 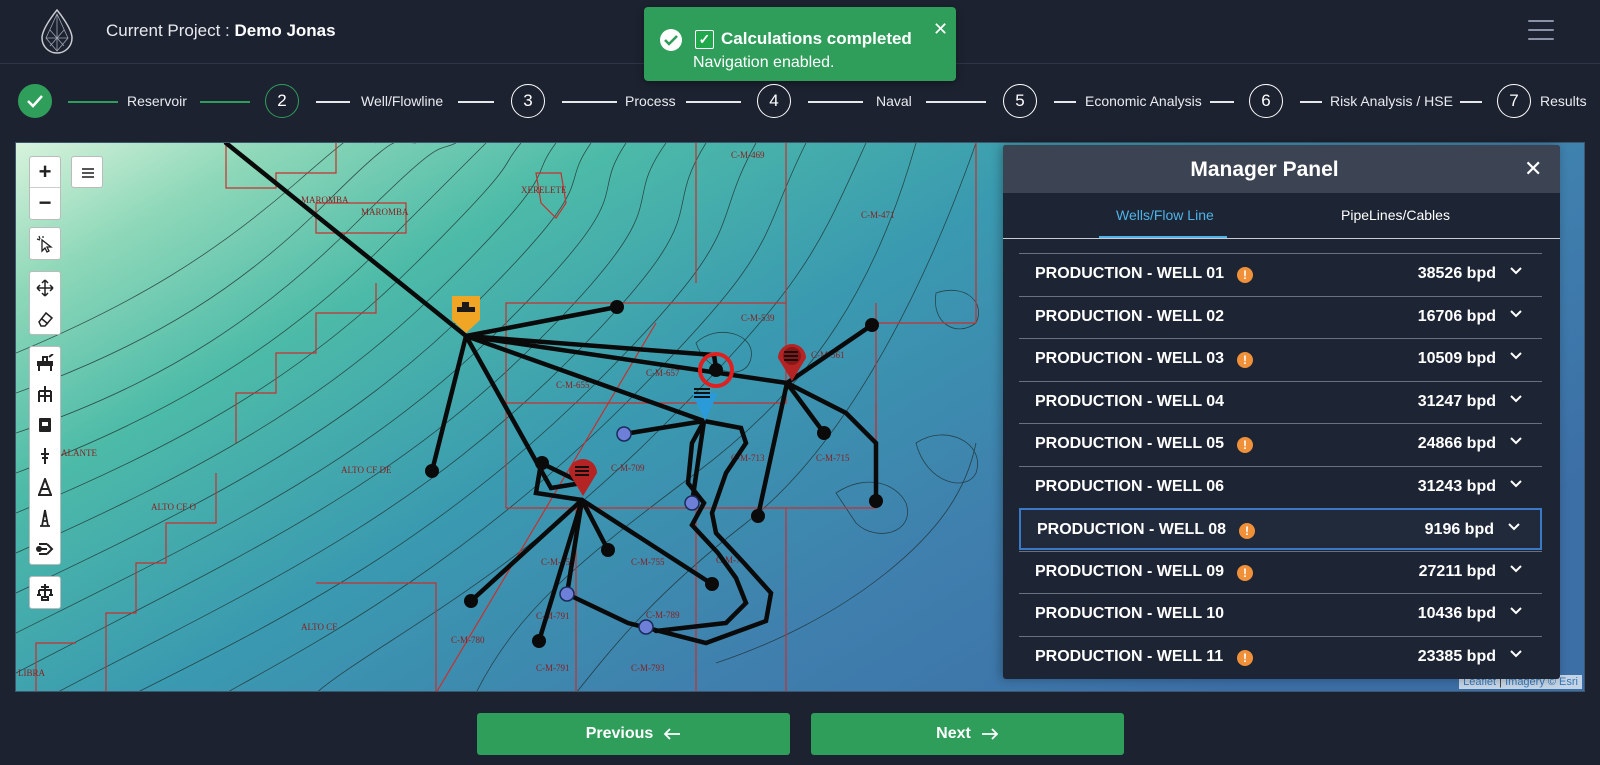 What do you see at coordinates (45, 172) in the screenshot?
I see `zoom-in-button: +` at bounding box center [45, 172].